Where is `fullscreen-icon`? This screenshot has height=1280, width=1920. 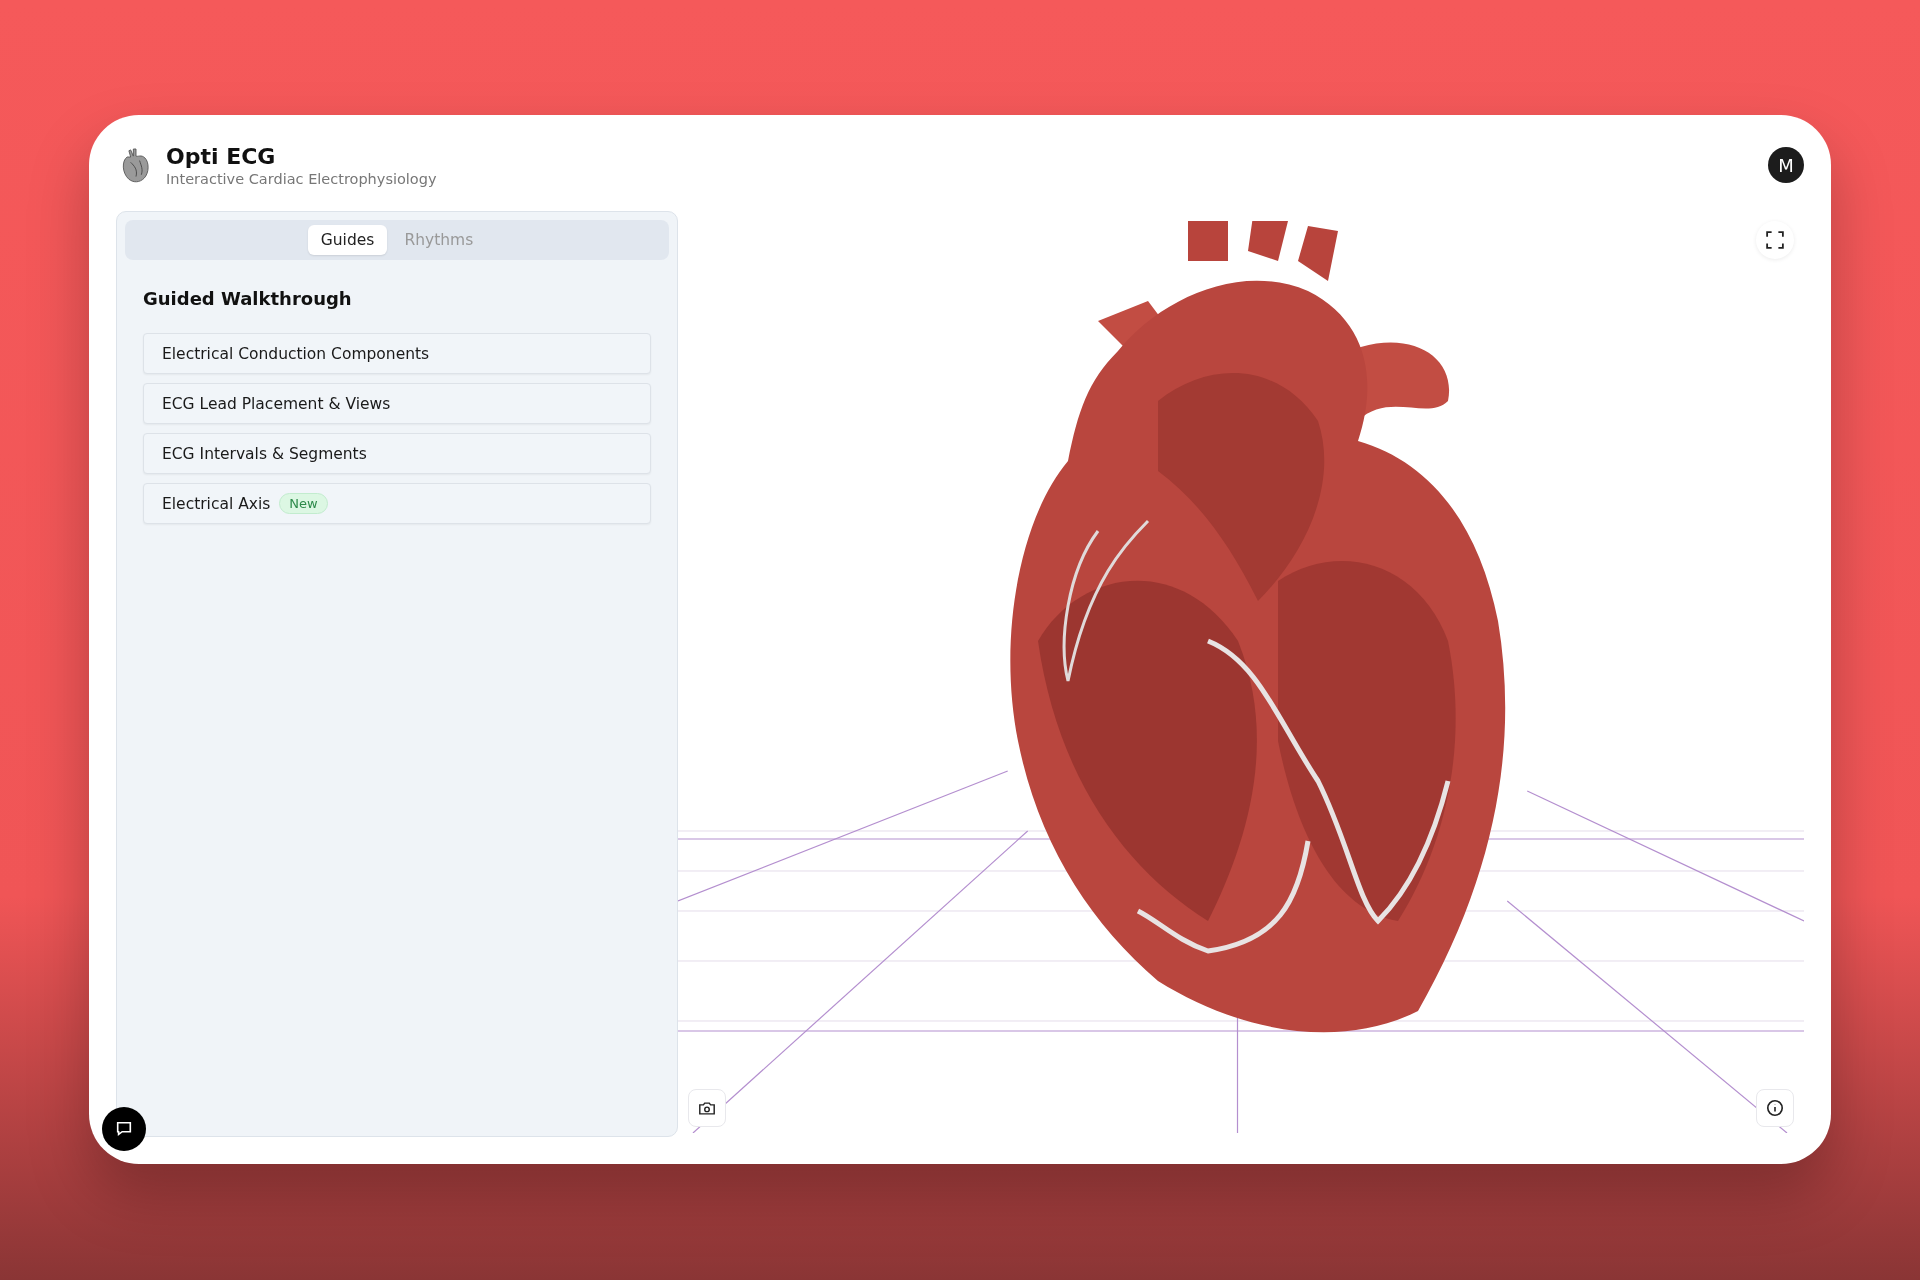 fullscreen-icon is located at coordinates (1775, 240).